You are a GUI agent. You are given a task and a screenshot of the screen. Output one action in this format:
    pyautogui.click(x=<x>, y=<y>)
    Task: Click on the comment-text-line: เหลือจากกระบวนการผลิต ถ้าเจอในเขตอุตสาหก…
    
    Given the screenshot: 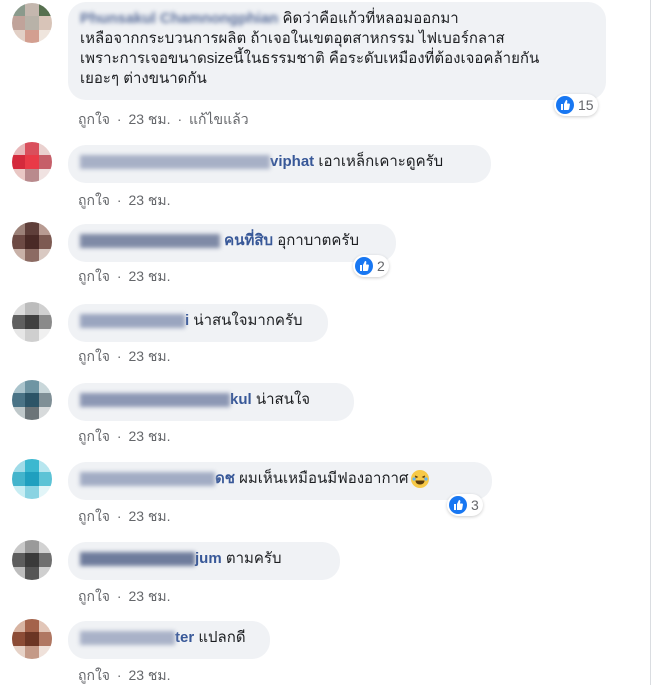 What is the action you would take?
    pyautogui.click(x=292, y=38)
    